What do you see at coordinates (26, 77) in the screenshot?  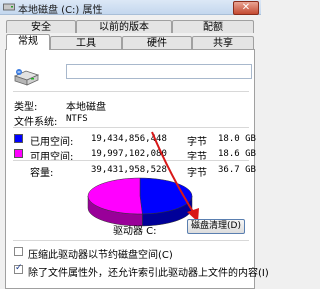 I see `hard-drive-icon` at bounding box center [26, 77].